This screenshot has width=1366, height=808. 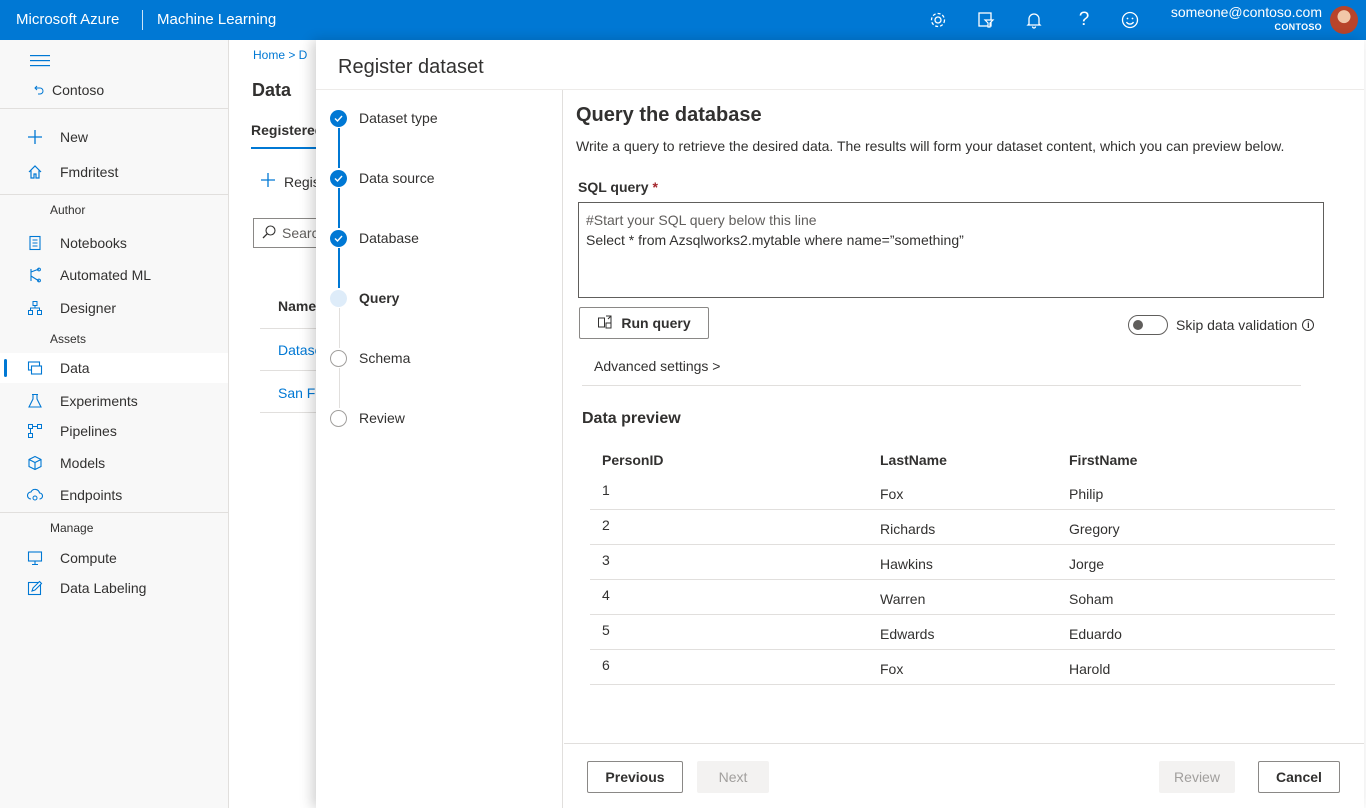 What do you see at coordinates (338, 358) in the screenshot?
I see `pending-step-dot` at bounding box center [338, 358].